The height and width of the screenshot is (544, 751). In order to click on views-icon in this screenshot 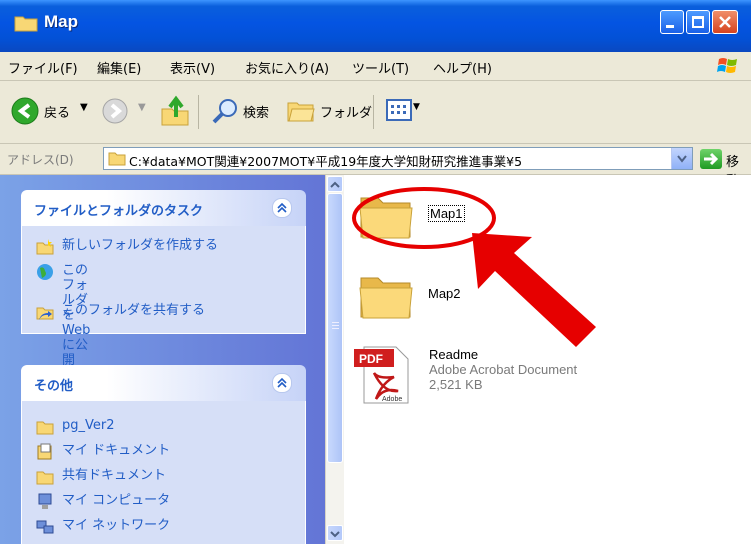, I will do `click(399, 110)`.